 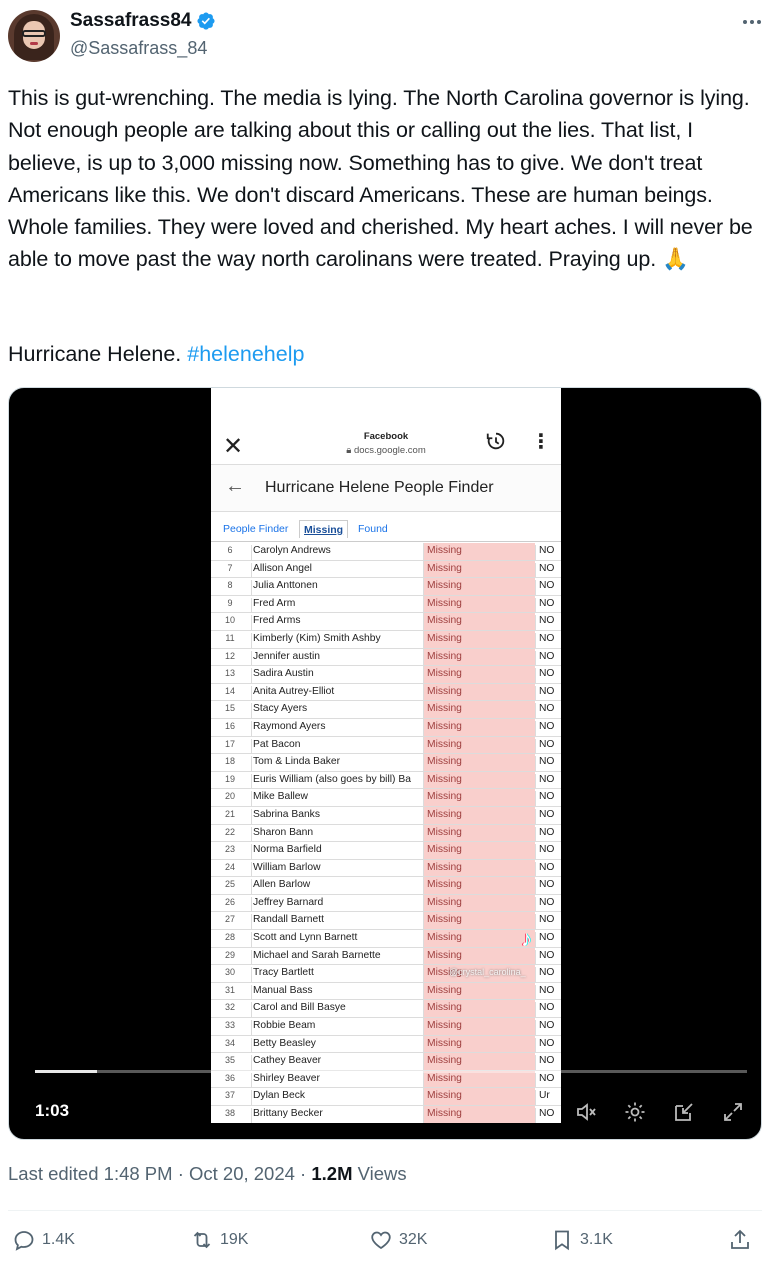 What do you see at coordinates (684, 1112) in the screenshot?
I see `pip-icon` at bounding box center [684, 1112].